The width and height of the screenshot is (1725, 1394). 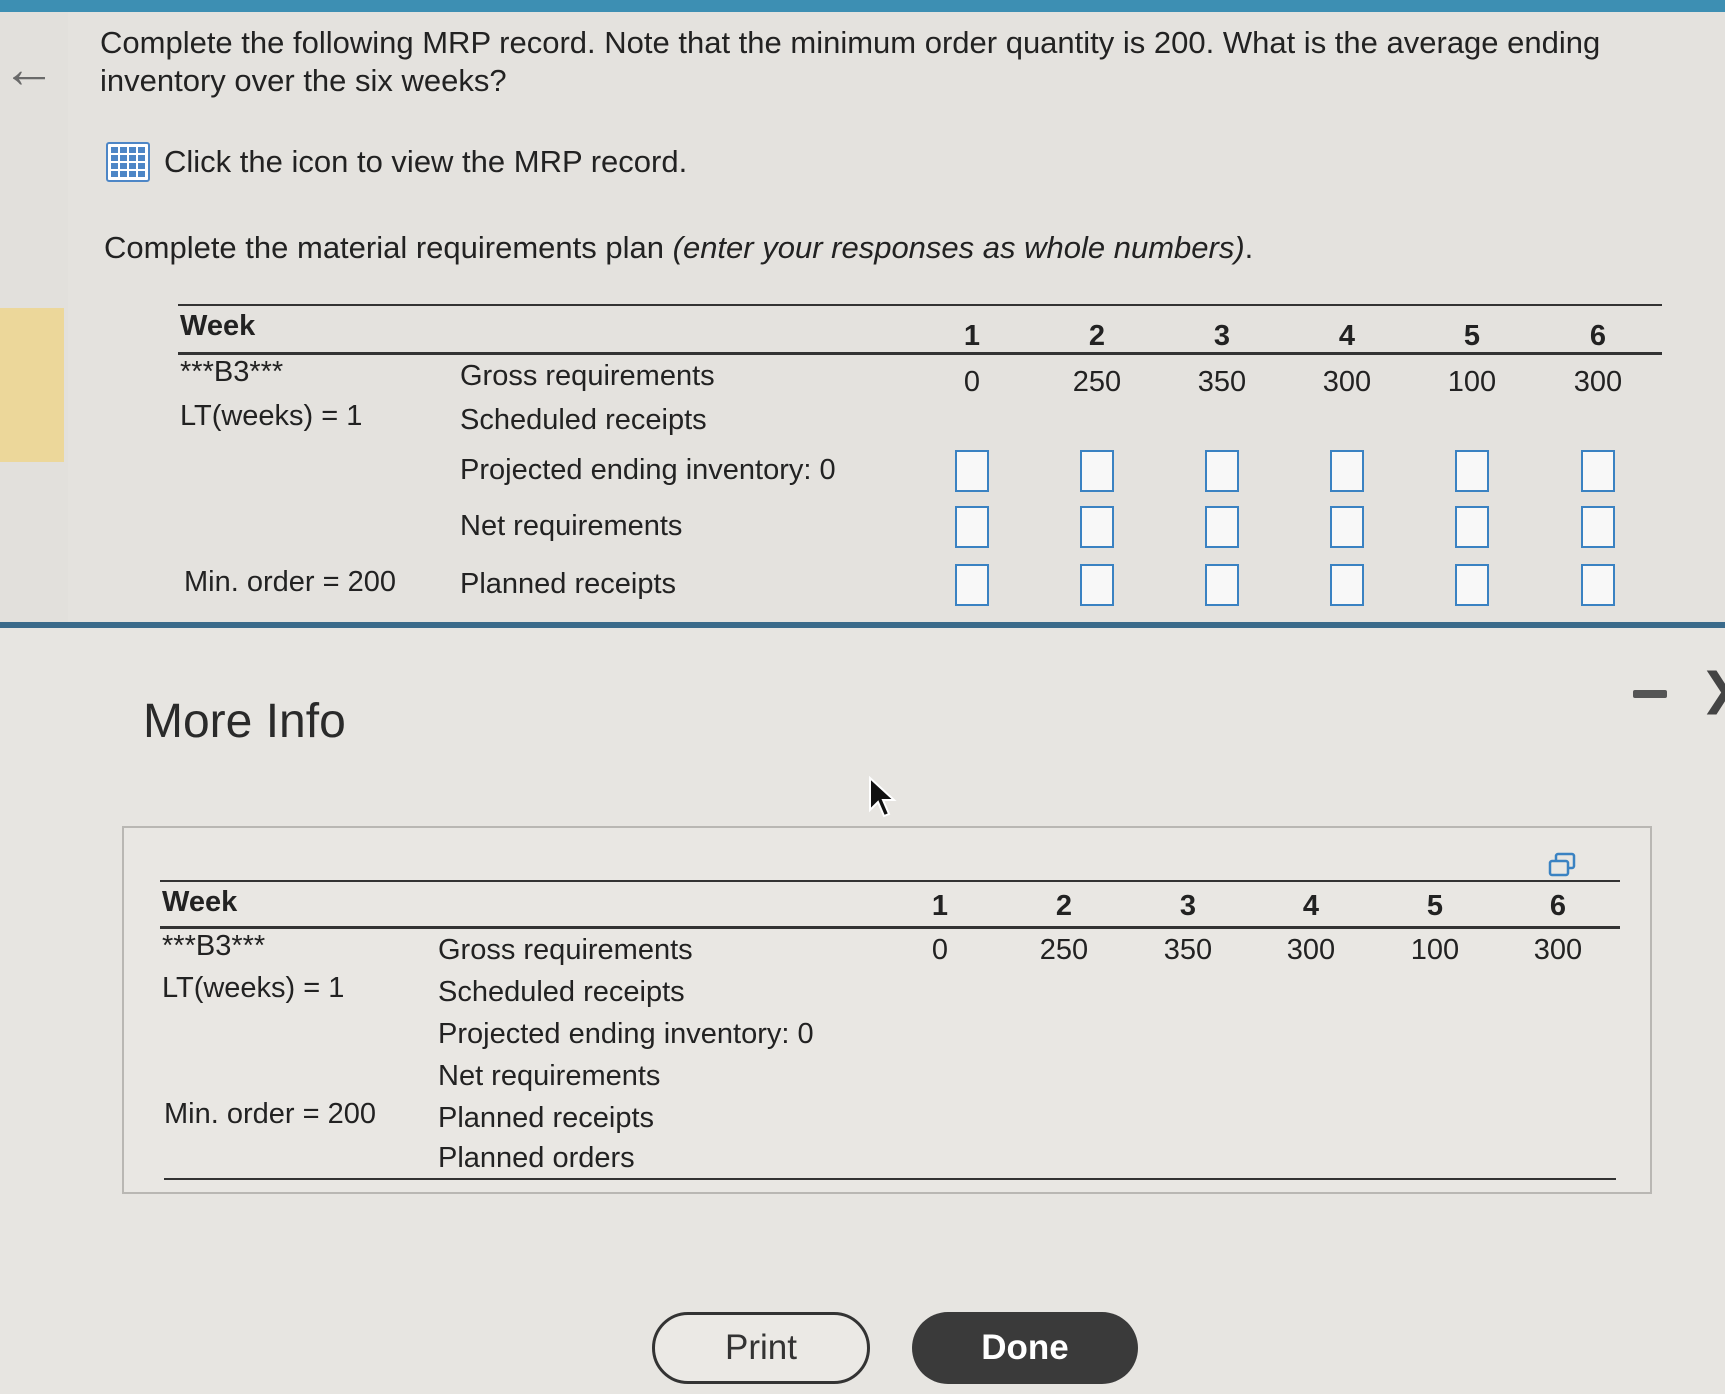 What do you see at coordinates (1097, 336) in the screenshot?
I see `week-2-header: 2` at bounding box center [1097, 336].